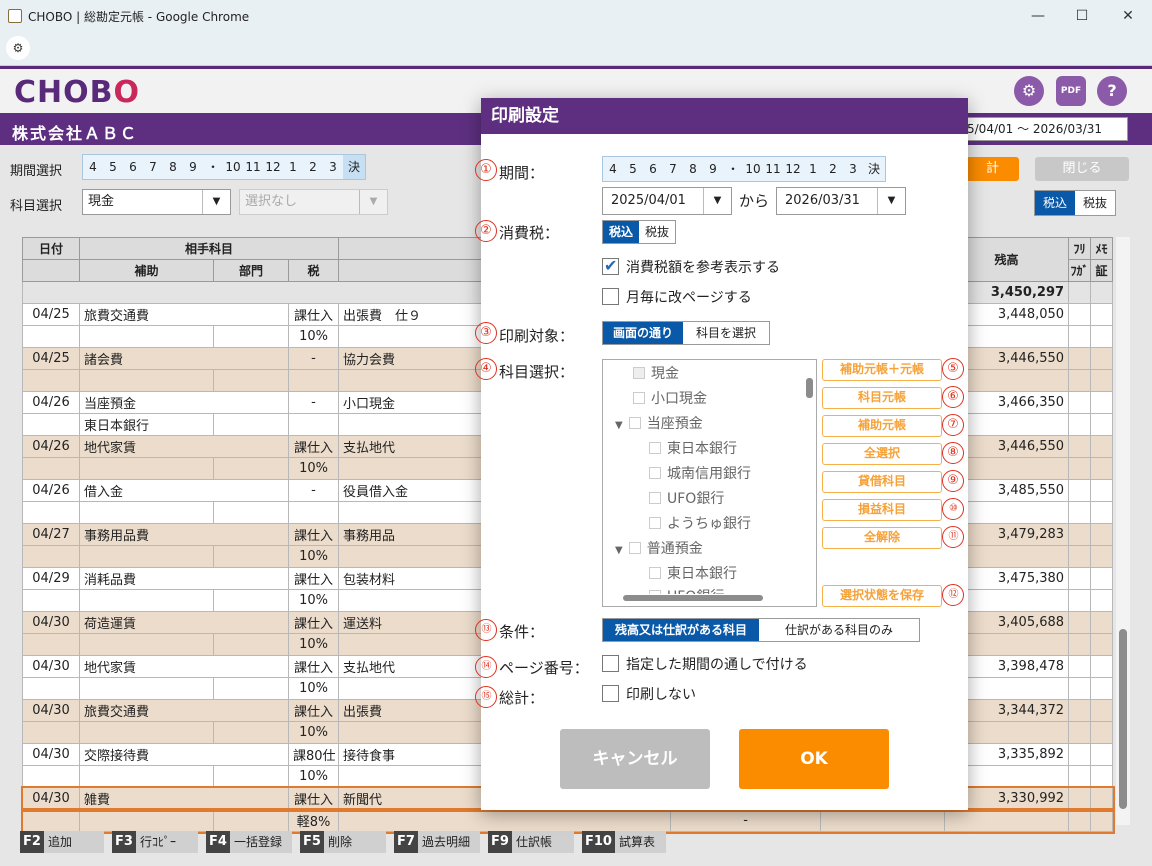 The image size is (1152, 866). What do you see at coordinates (486, 333) in the screenshot?
I see `number-3-marker: ③` at bounding box center [486, 333].